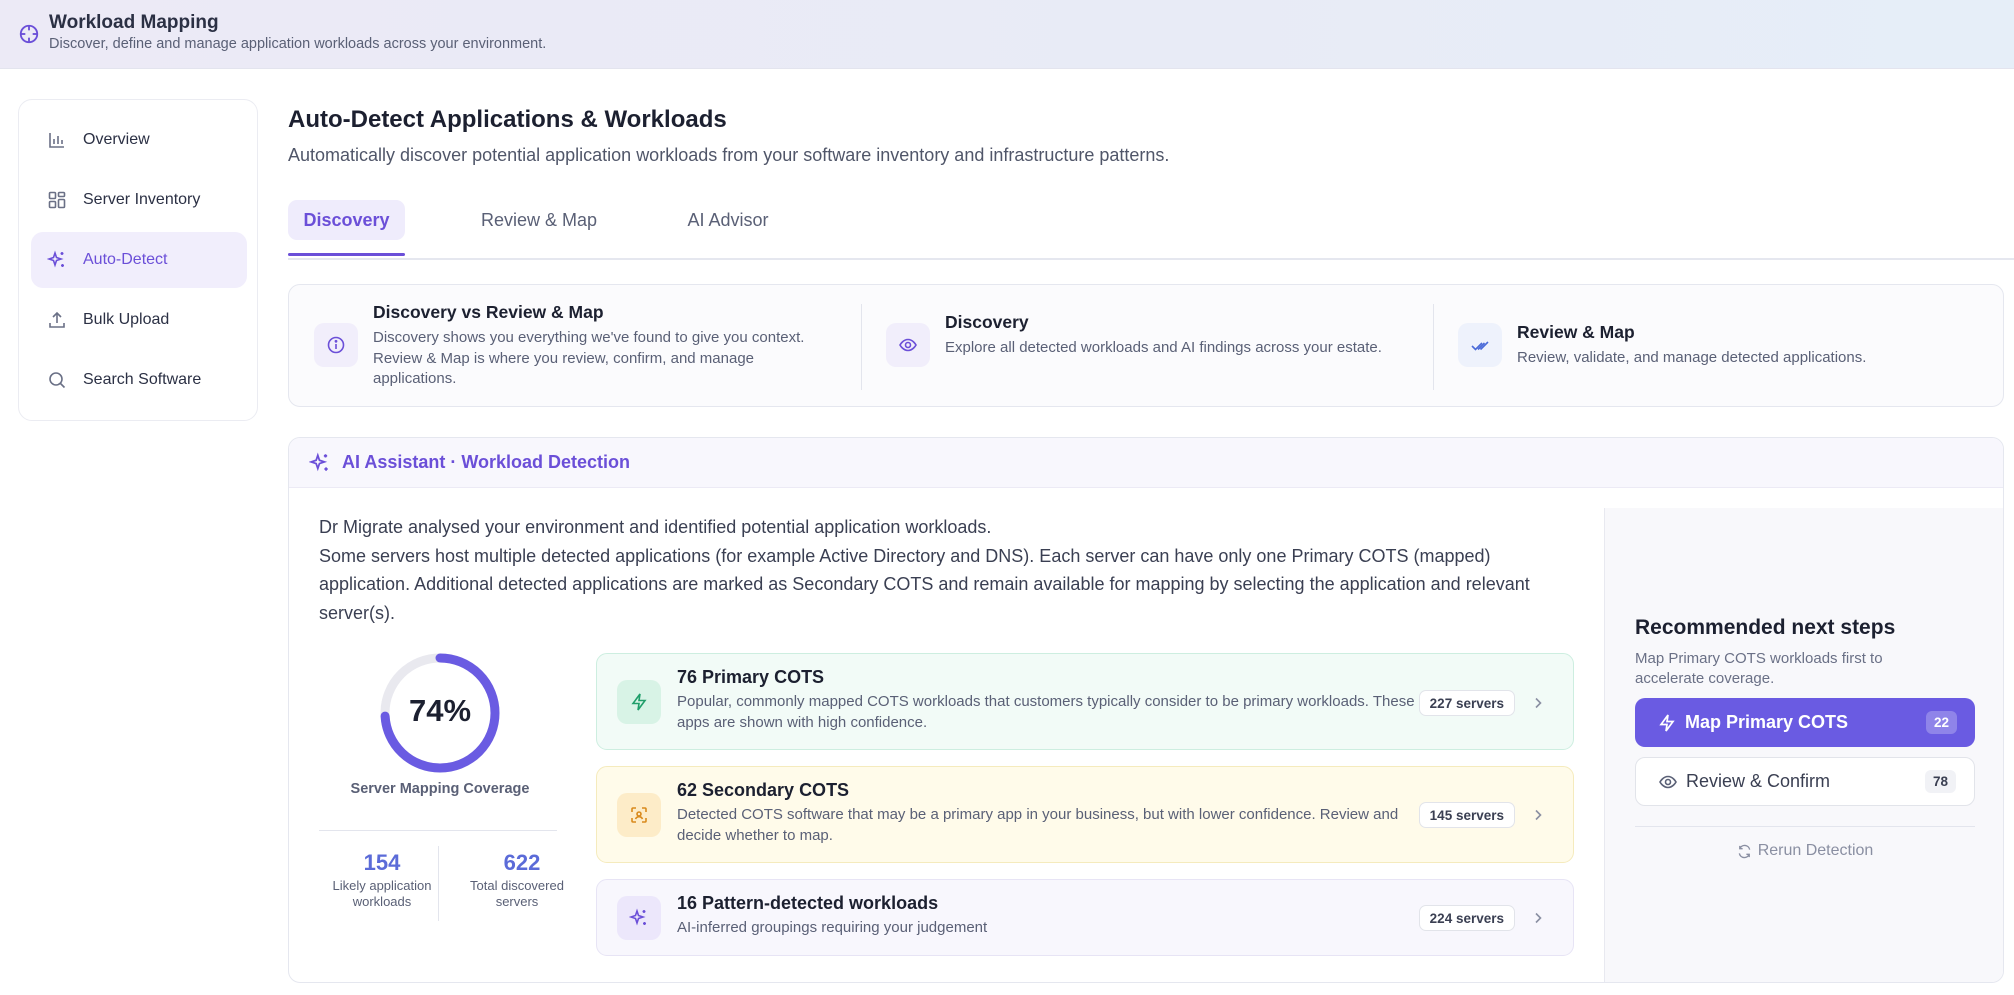 This screenshot has width=2014, height=995. Describe the element at coordinates (1151, 229) in the screenshot. I see `tab-bar: Discovery Review & Map AI Advisor` at that location.